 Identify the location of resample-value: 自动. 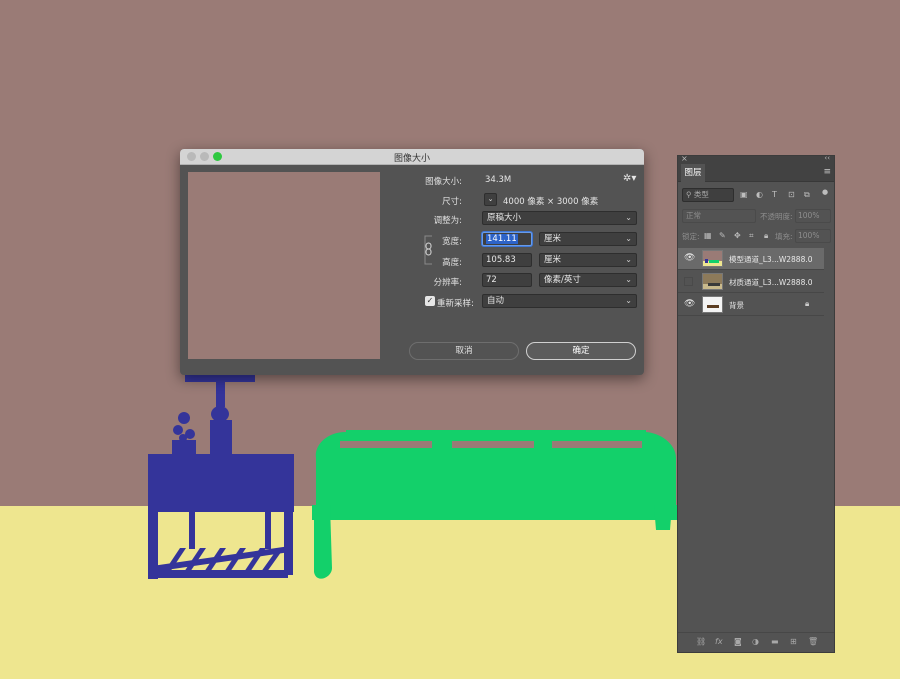
(496, 301).